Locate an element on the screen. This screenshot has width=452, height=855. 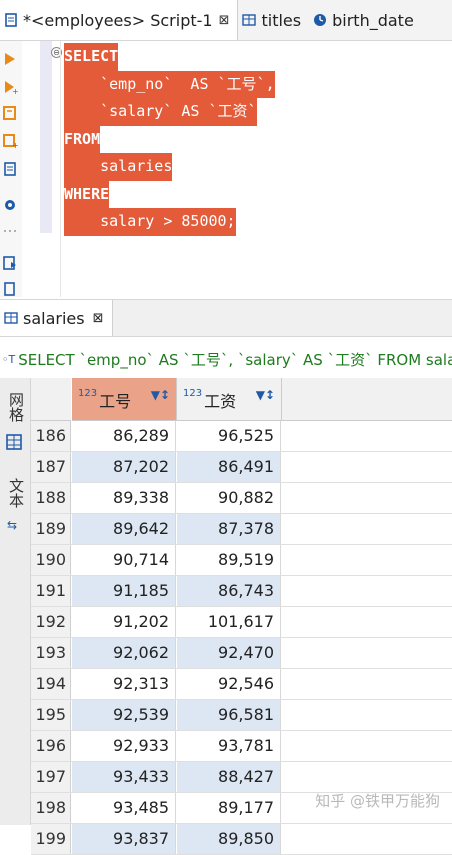
cell-salary: 89,850 is located at coordinates (229, 839).